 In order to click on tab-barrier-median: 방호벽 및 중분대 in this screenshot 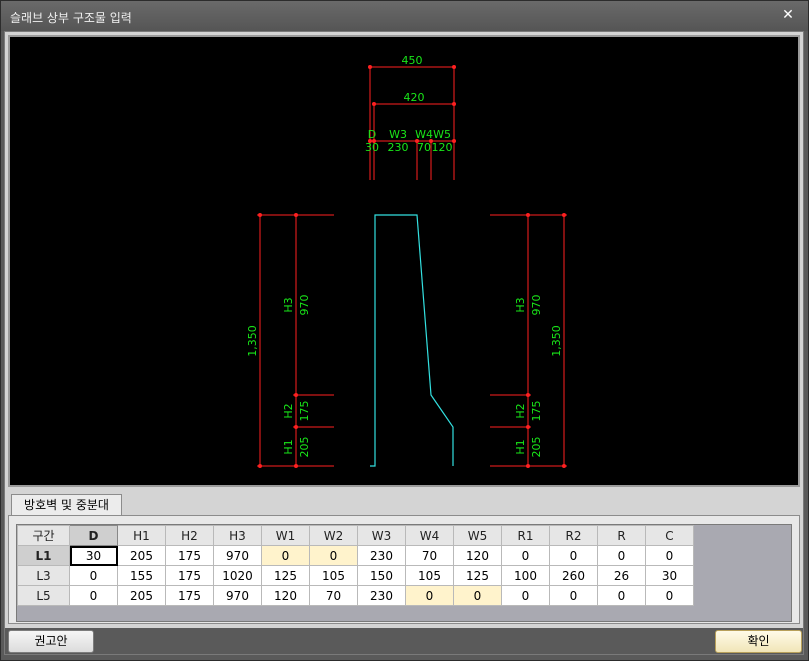, I will do `click(66, 505)`.